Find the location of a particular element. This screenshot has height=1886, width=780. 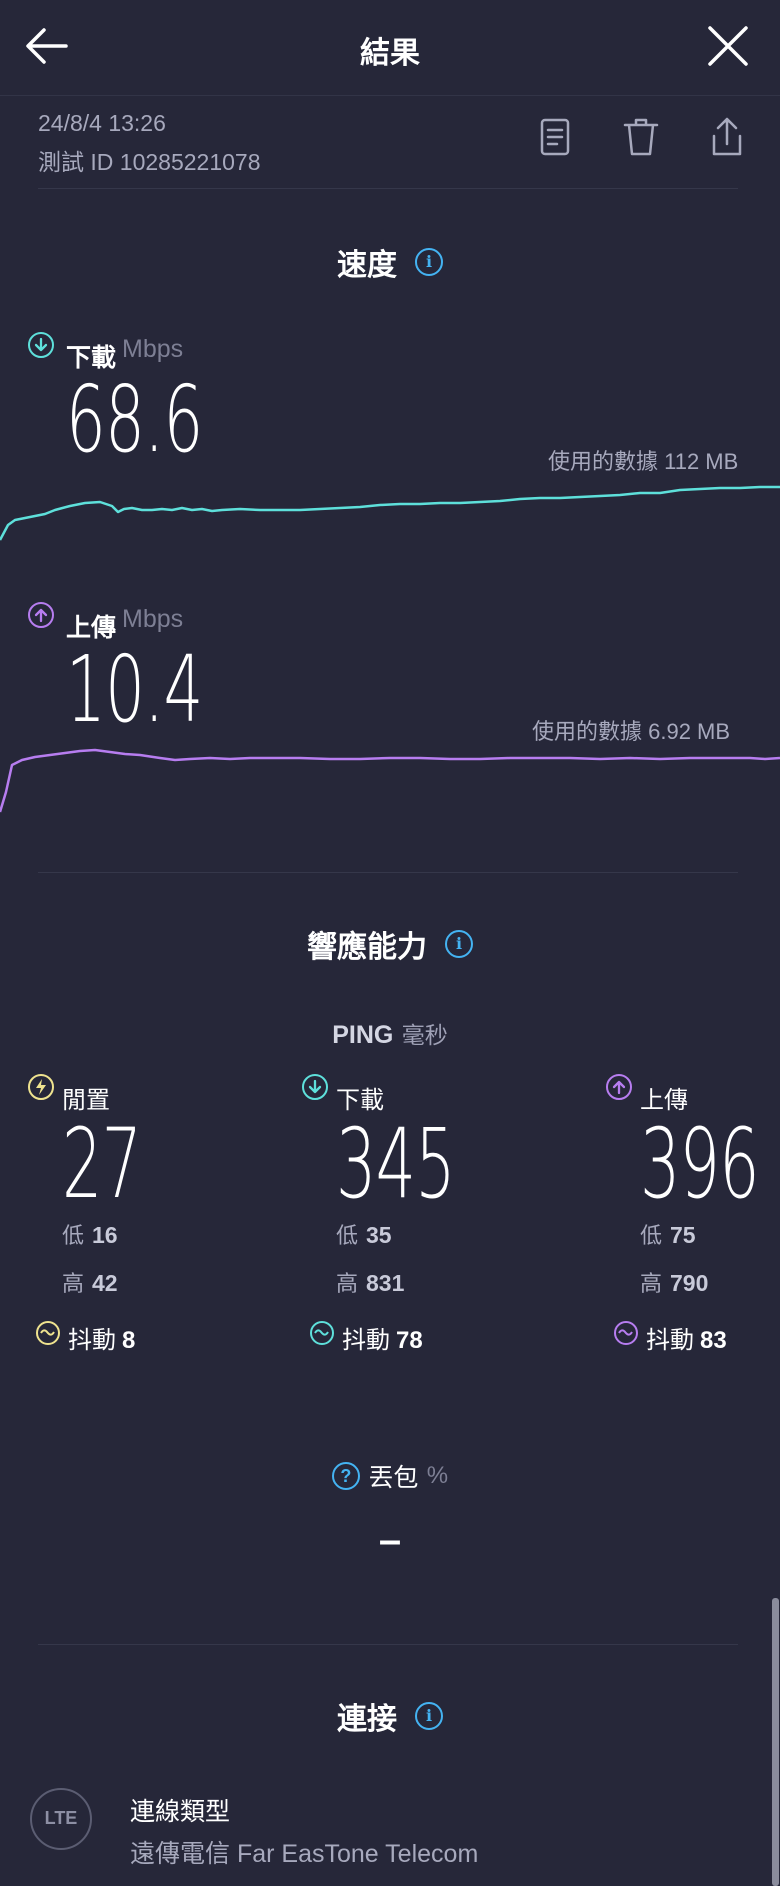

upload-ping-value: 396 is located at coordinates (700, 1164).